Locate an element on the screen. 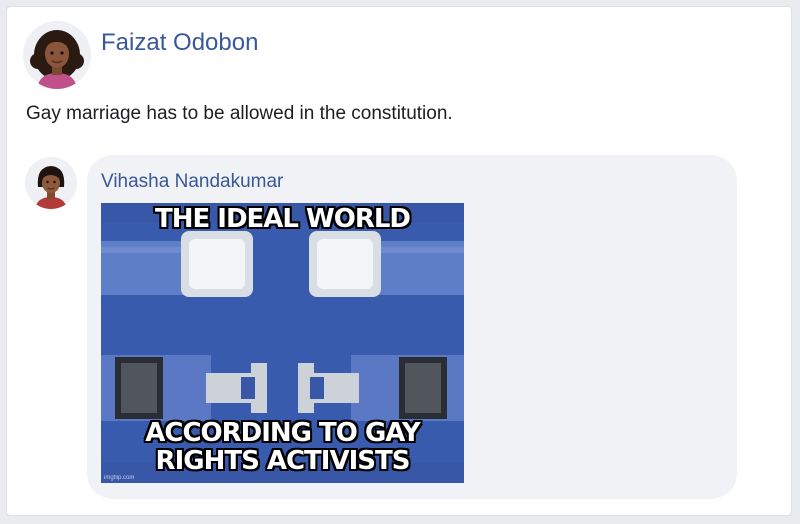 Image resolution: width=800 pixels, height=524 pixels. meme-bottom-caption-line-1: ACCORDING TO GAY is located at coordinates (283, 433).